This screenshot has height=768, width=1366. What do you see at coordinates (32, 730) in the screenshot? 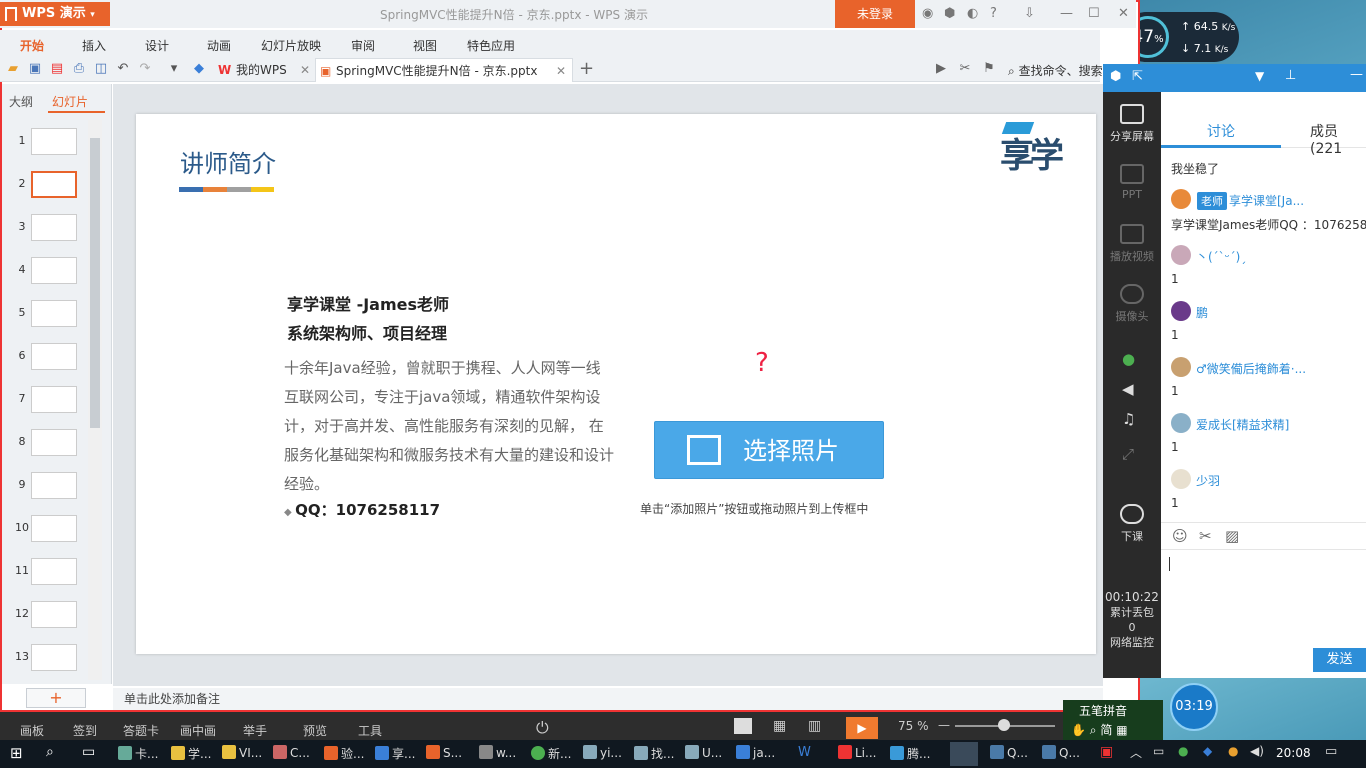
I see `status-item-drawing: 画板` at bounding box center [32, 730].